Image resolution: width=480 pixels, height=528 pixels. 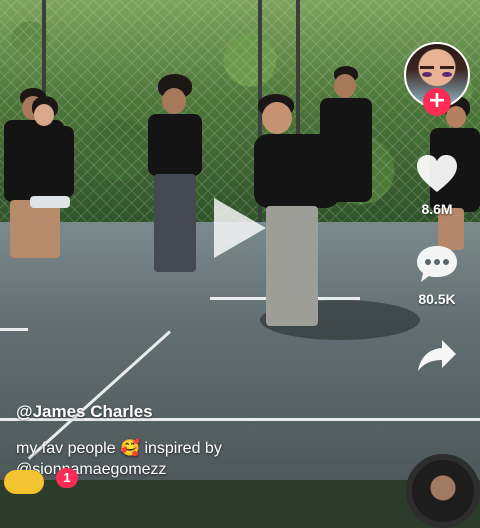 What do you see at coordinates (24, 482) in the screenshot?
I see `emoji-bubble` at bounding box center [24, 482].